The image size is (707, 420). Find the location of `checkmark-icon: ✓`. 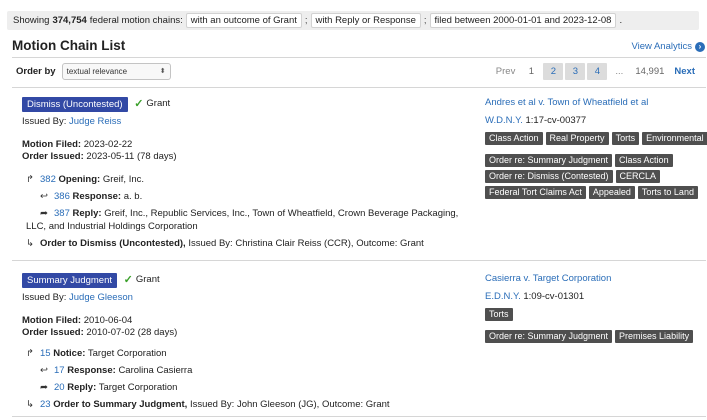

checkmark-icon: ✓ is located at coordinates (139, 104).